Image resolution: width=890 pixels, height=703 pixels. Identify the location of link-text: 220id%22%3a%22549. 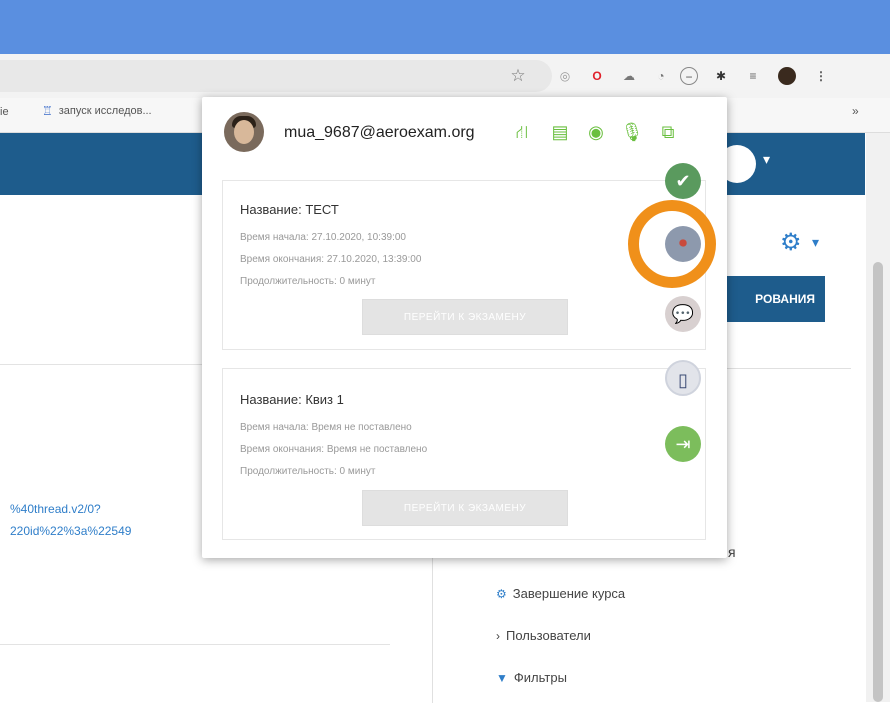
(70, 531).